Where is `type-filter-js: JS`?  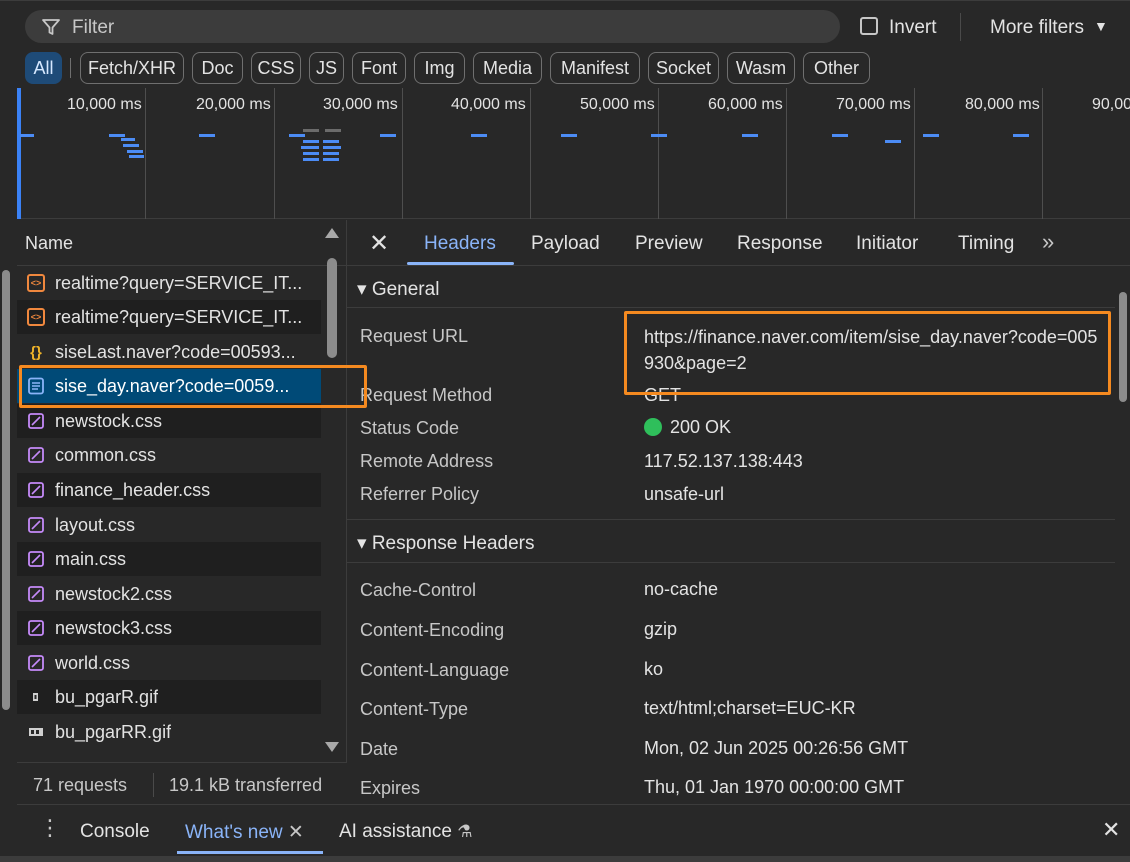
type-filter-js: JS is located at coordinates (326, 68).